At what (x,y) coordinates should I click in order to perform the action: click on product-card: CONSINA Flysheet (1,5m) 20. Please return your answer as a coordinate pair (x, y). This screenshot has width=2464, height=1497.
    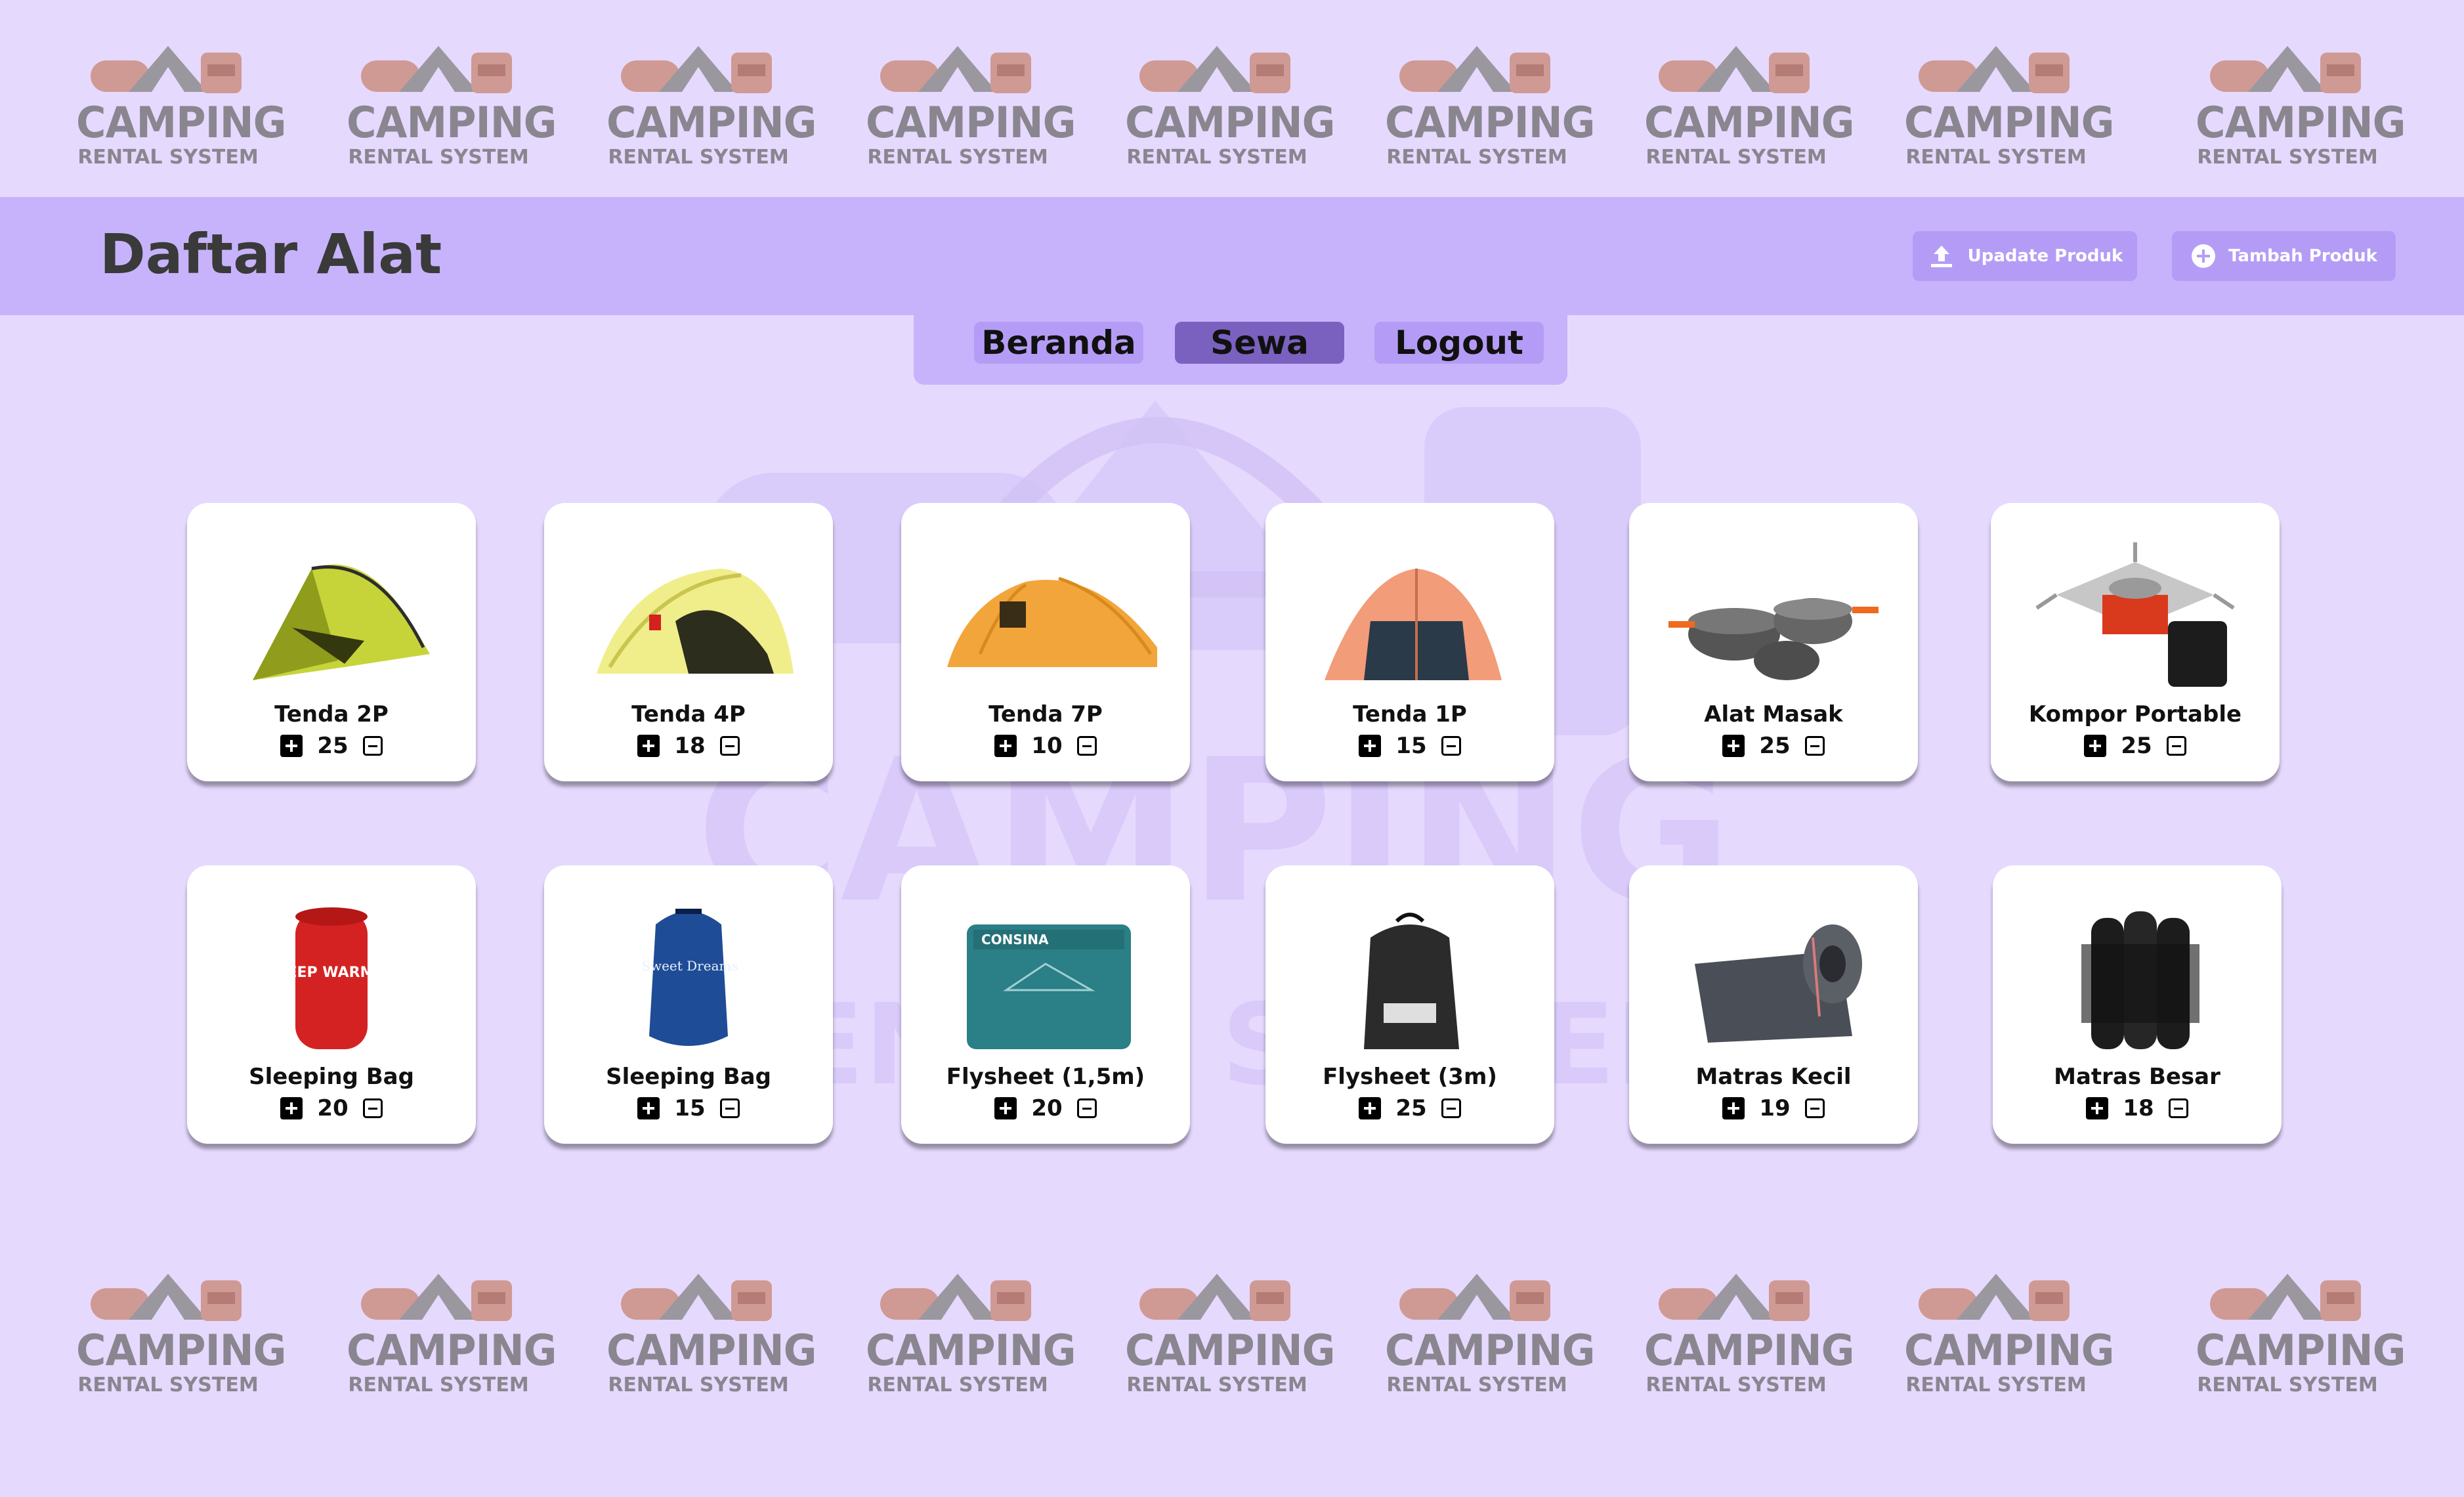
    Looking at the image, I should click on (1045, 1004).